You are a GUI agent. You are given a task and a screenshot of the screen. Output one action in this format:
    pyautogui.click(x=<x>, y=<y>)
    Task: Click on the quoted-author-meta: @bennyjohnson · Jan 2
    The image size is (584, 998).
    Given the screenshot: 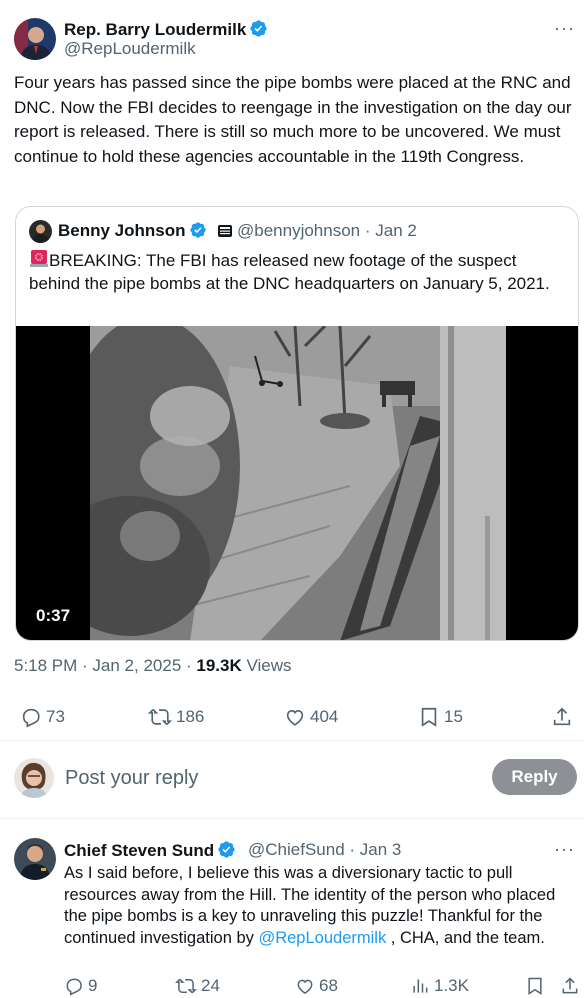 What is the action you would take?
    pyautogui.click(x=327, y=231)
    